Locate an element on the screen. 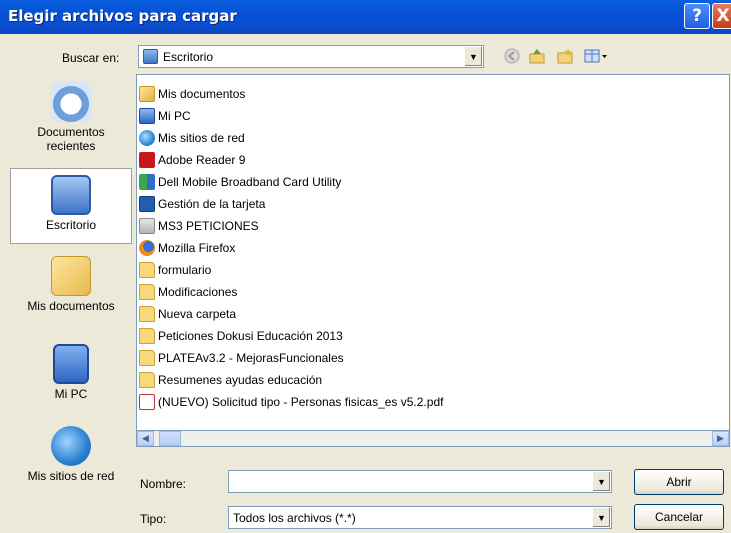  list-item: Resumenes ayudas educación is located at coordinates (230, 380).